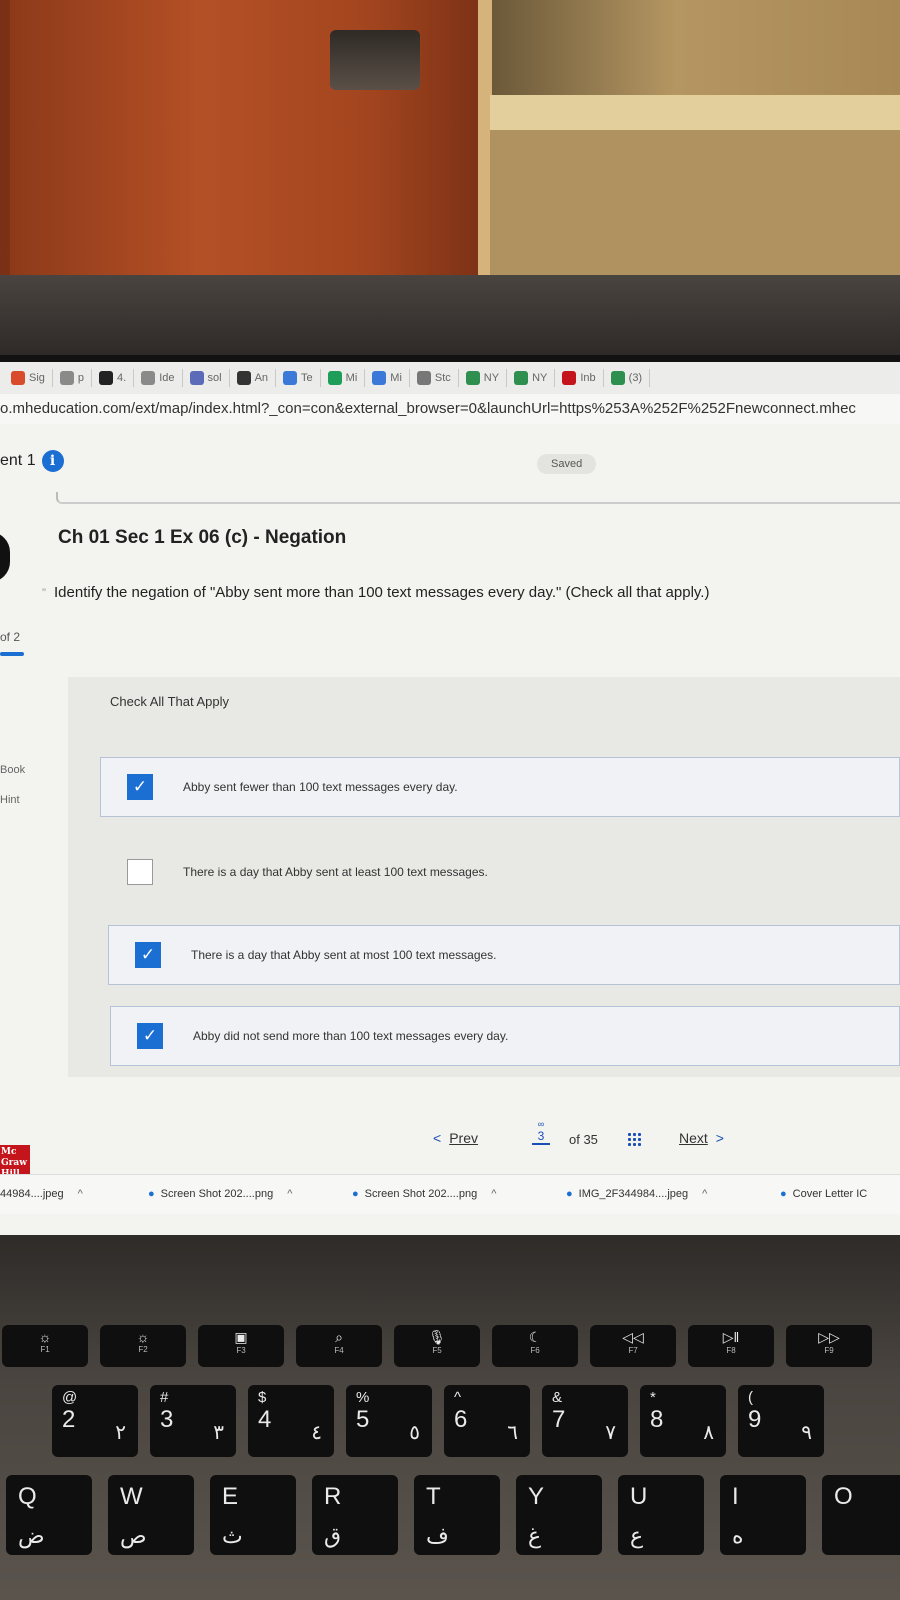 This screenshot has height=1600, width=900. I want to click on bookmark-label: p, so click(81, 378).